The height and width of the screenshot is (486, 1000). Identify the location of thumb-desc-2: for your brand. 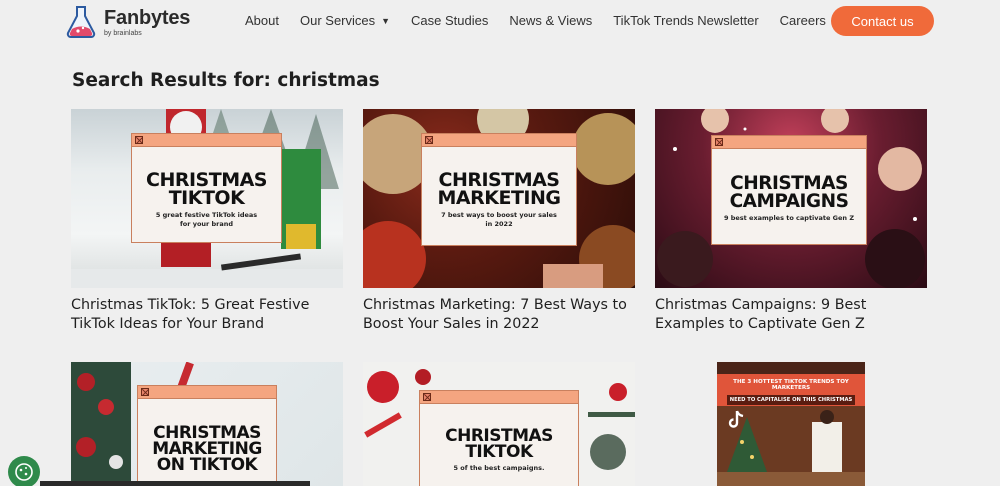
(206, 224).